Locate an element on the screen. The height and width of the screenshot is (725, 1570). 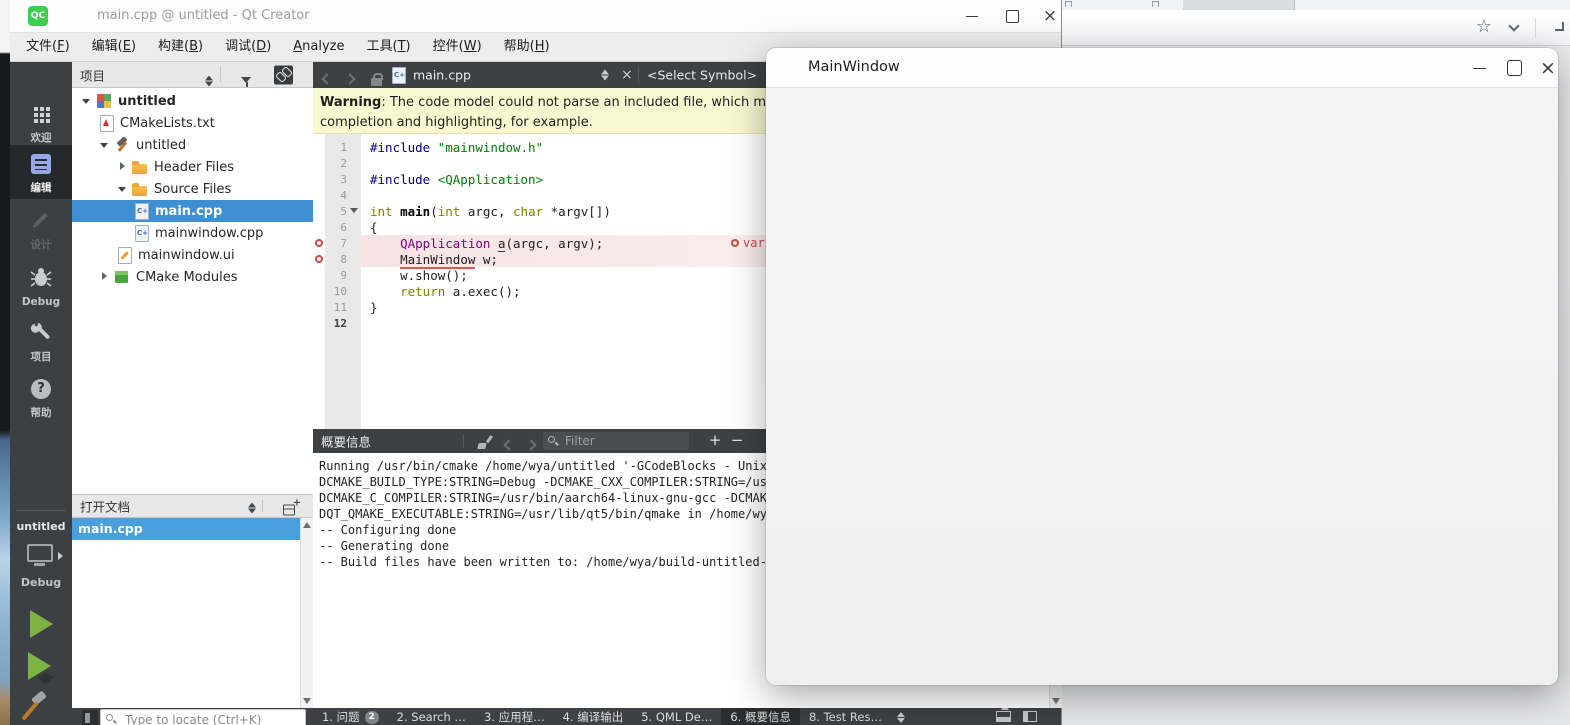
output-tab-6-: 6. 概要信息 is located at coordinates (760, 716).